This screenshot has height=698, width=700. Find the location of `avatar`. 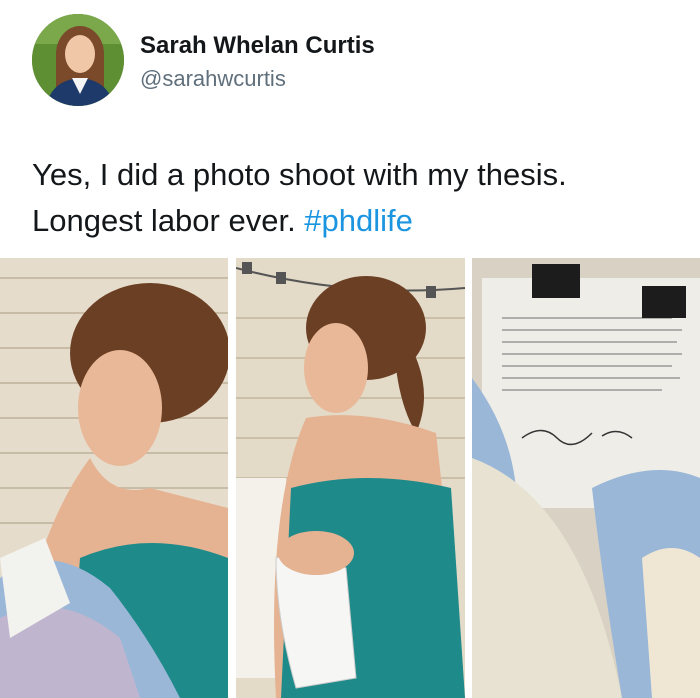

avatar is located at coordinates (78, 60).